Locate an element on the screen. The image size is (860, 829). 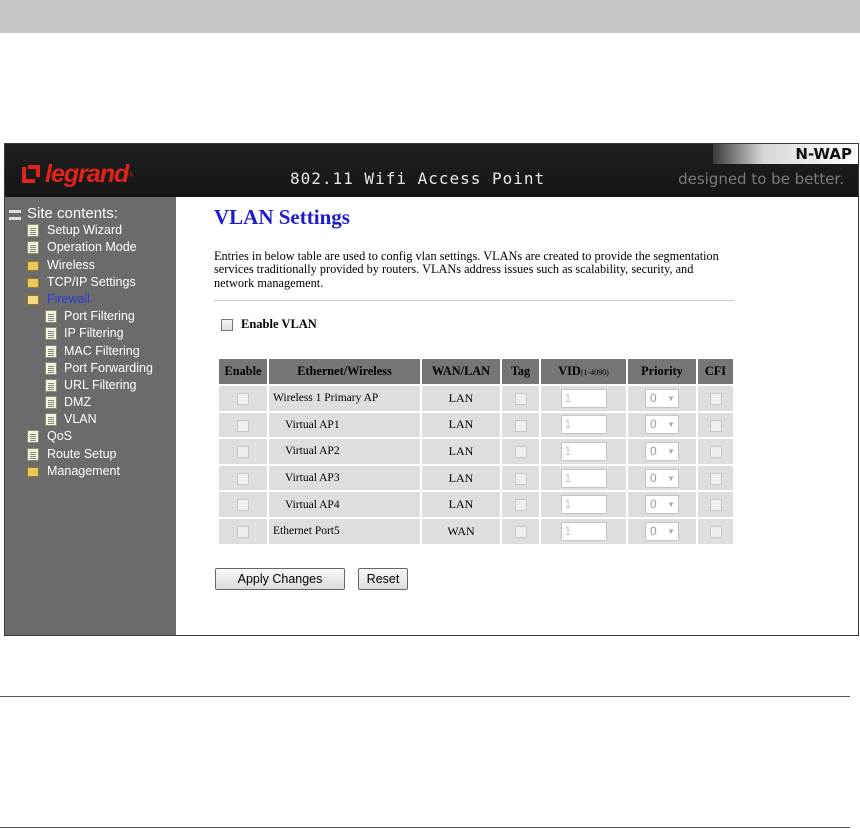
interface-name: Virtual AP2 is located at coordinates (344, 451).